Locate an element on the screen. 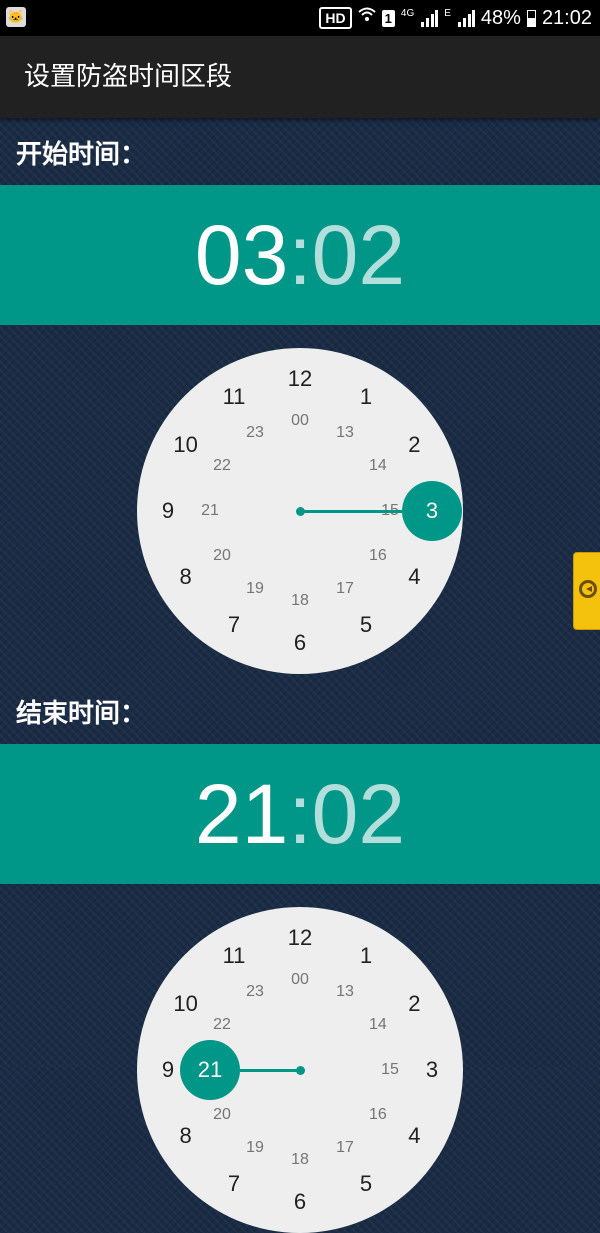 The height and width of the screenshot is (1233, 600). floating-toolbar-icon is located at coordinates (588, 589).